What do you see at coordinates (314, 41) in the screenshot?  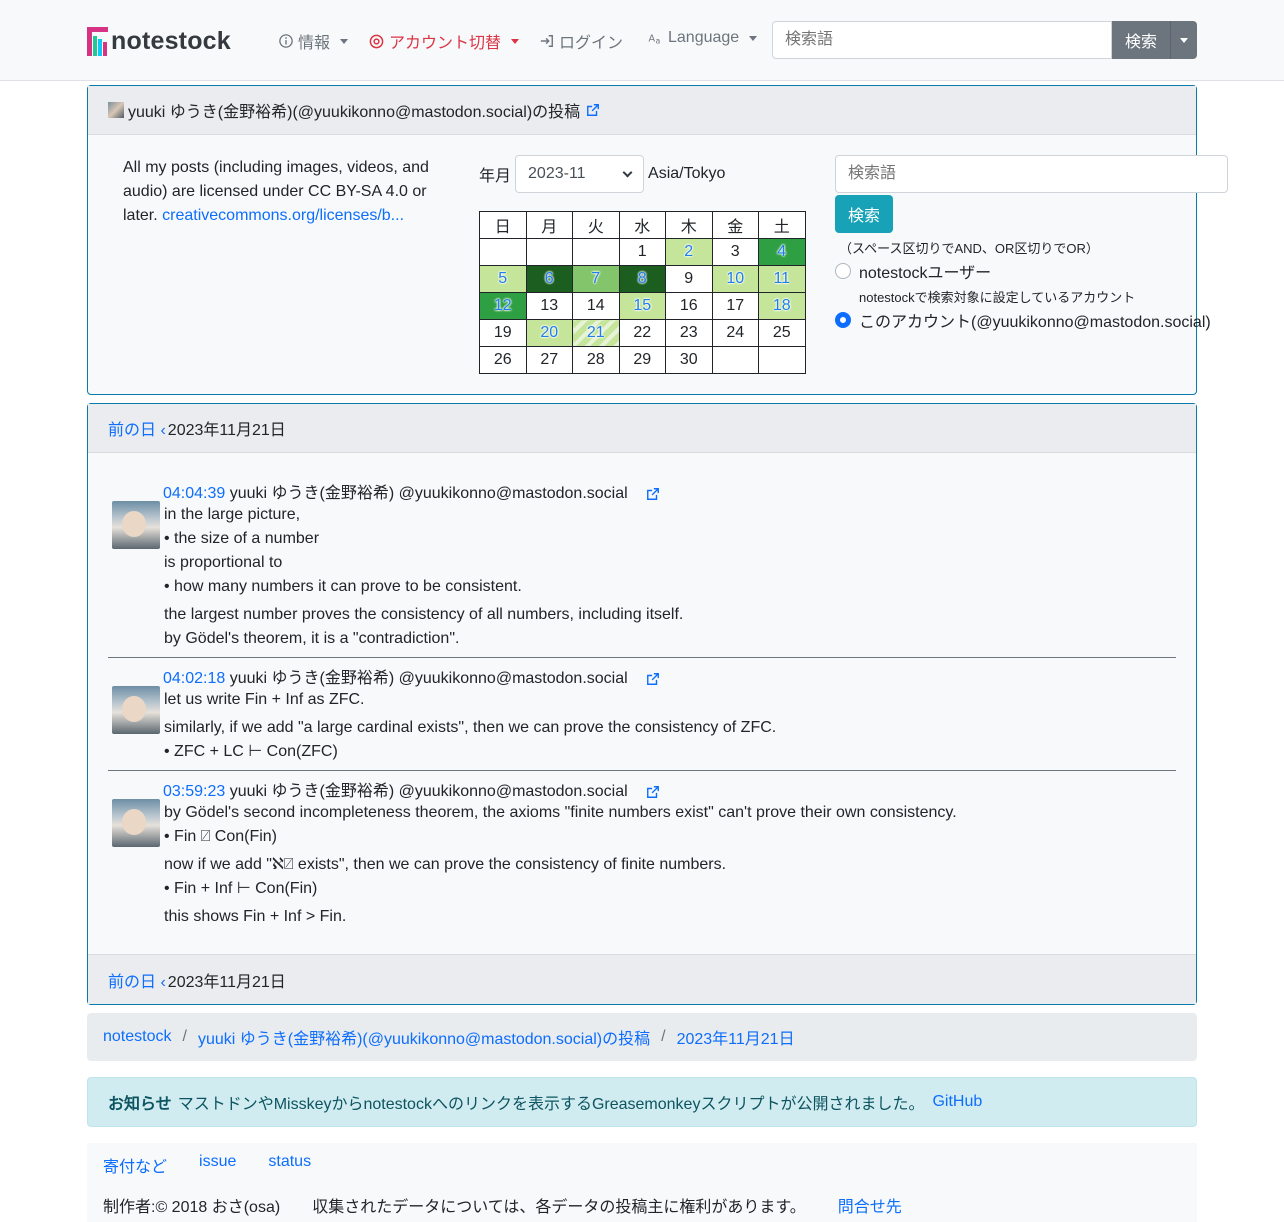 I see `nav-info: 情報` at bounding box center [314, 41].